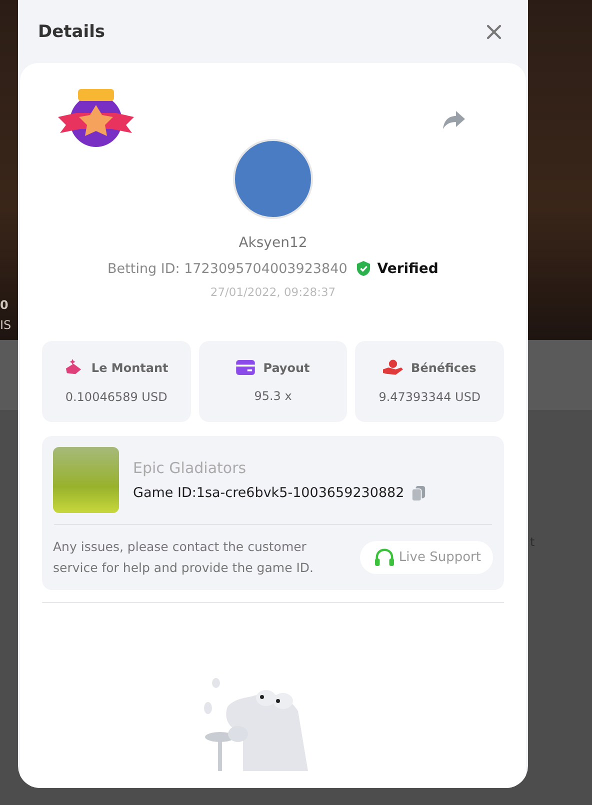 The image size is (592, 805). What do you see at coordinates (494, 32) in the screenshot?
I see `close-icon` at bounding box center [494, 32].